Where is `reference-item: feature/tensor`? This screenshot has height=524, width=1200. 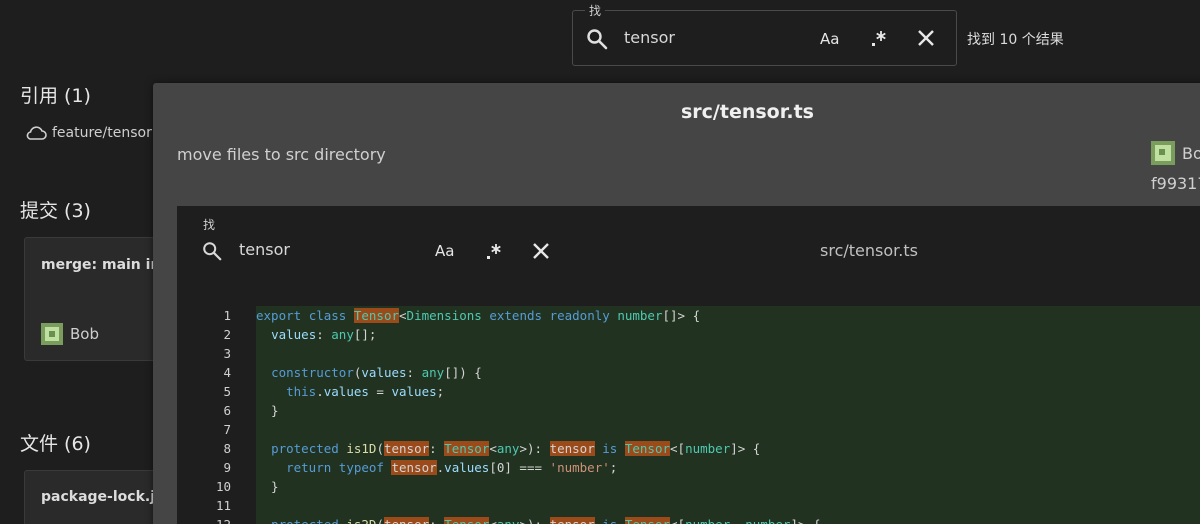 reference-item: feature/tensor is located at coordinates (88, 133).